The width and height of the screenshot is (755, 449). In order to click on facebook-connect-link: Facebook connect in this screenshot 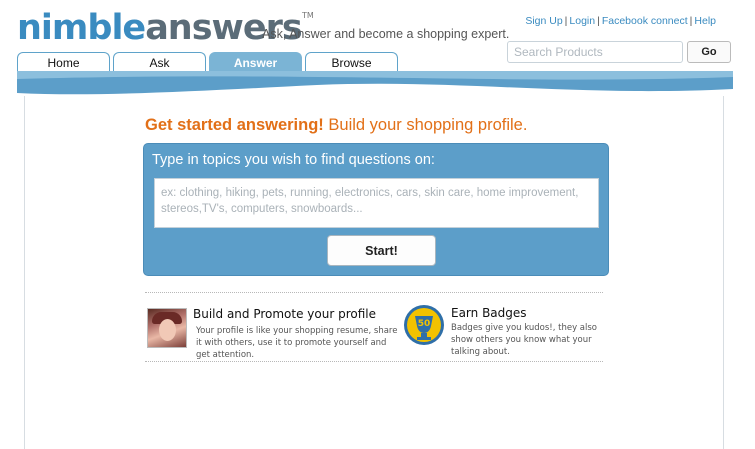, I will do `click(645, 21)`.